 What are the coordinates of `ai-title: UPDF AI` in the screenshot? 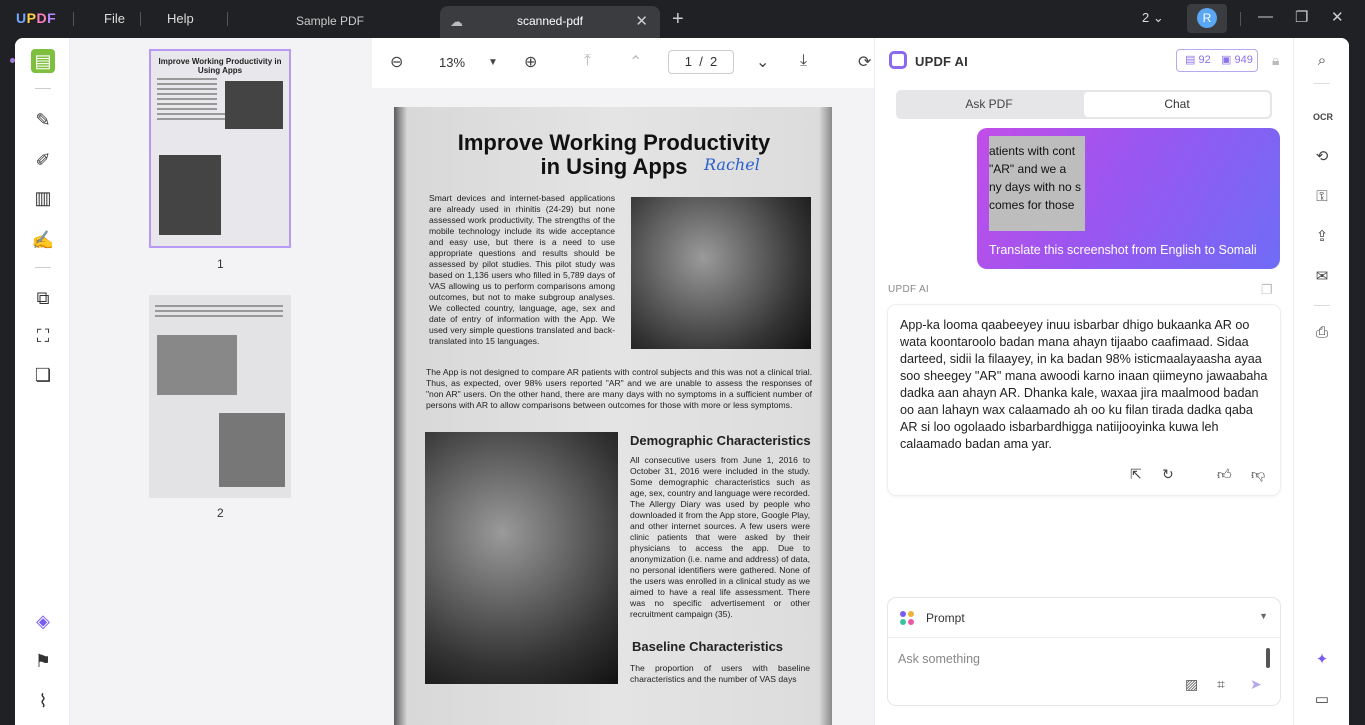 It's located at (941, 61).